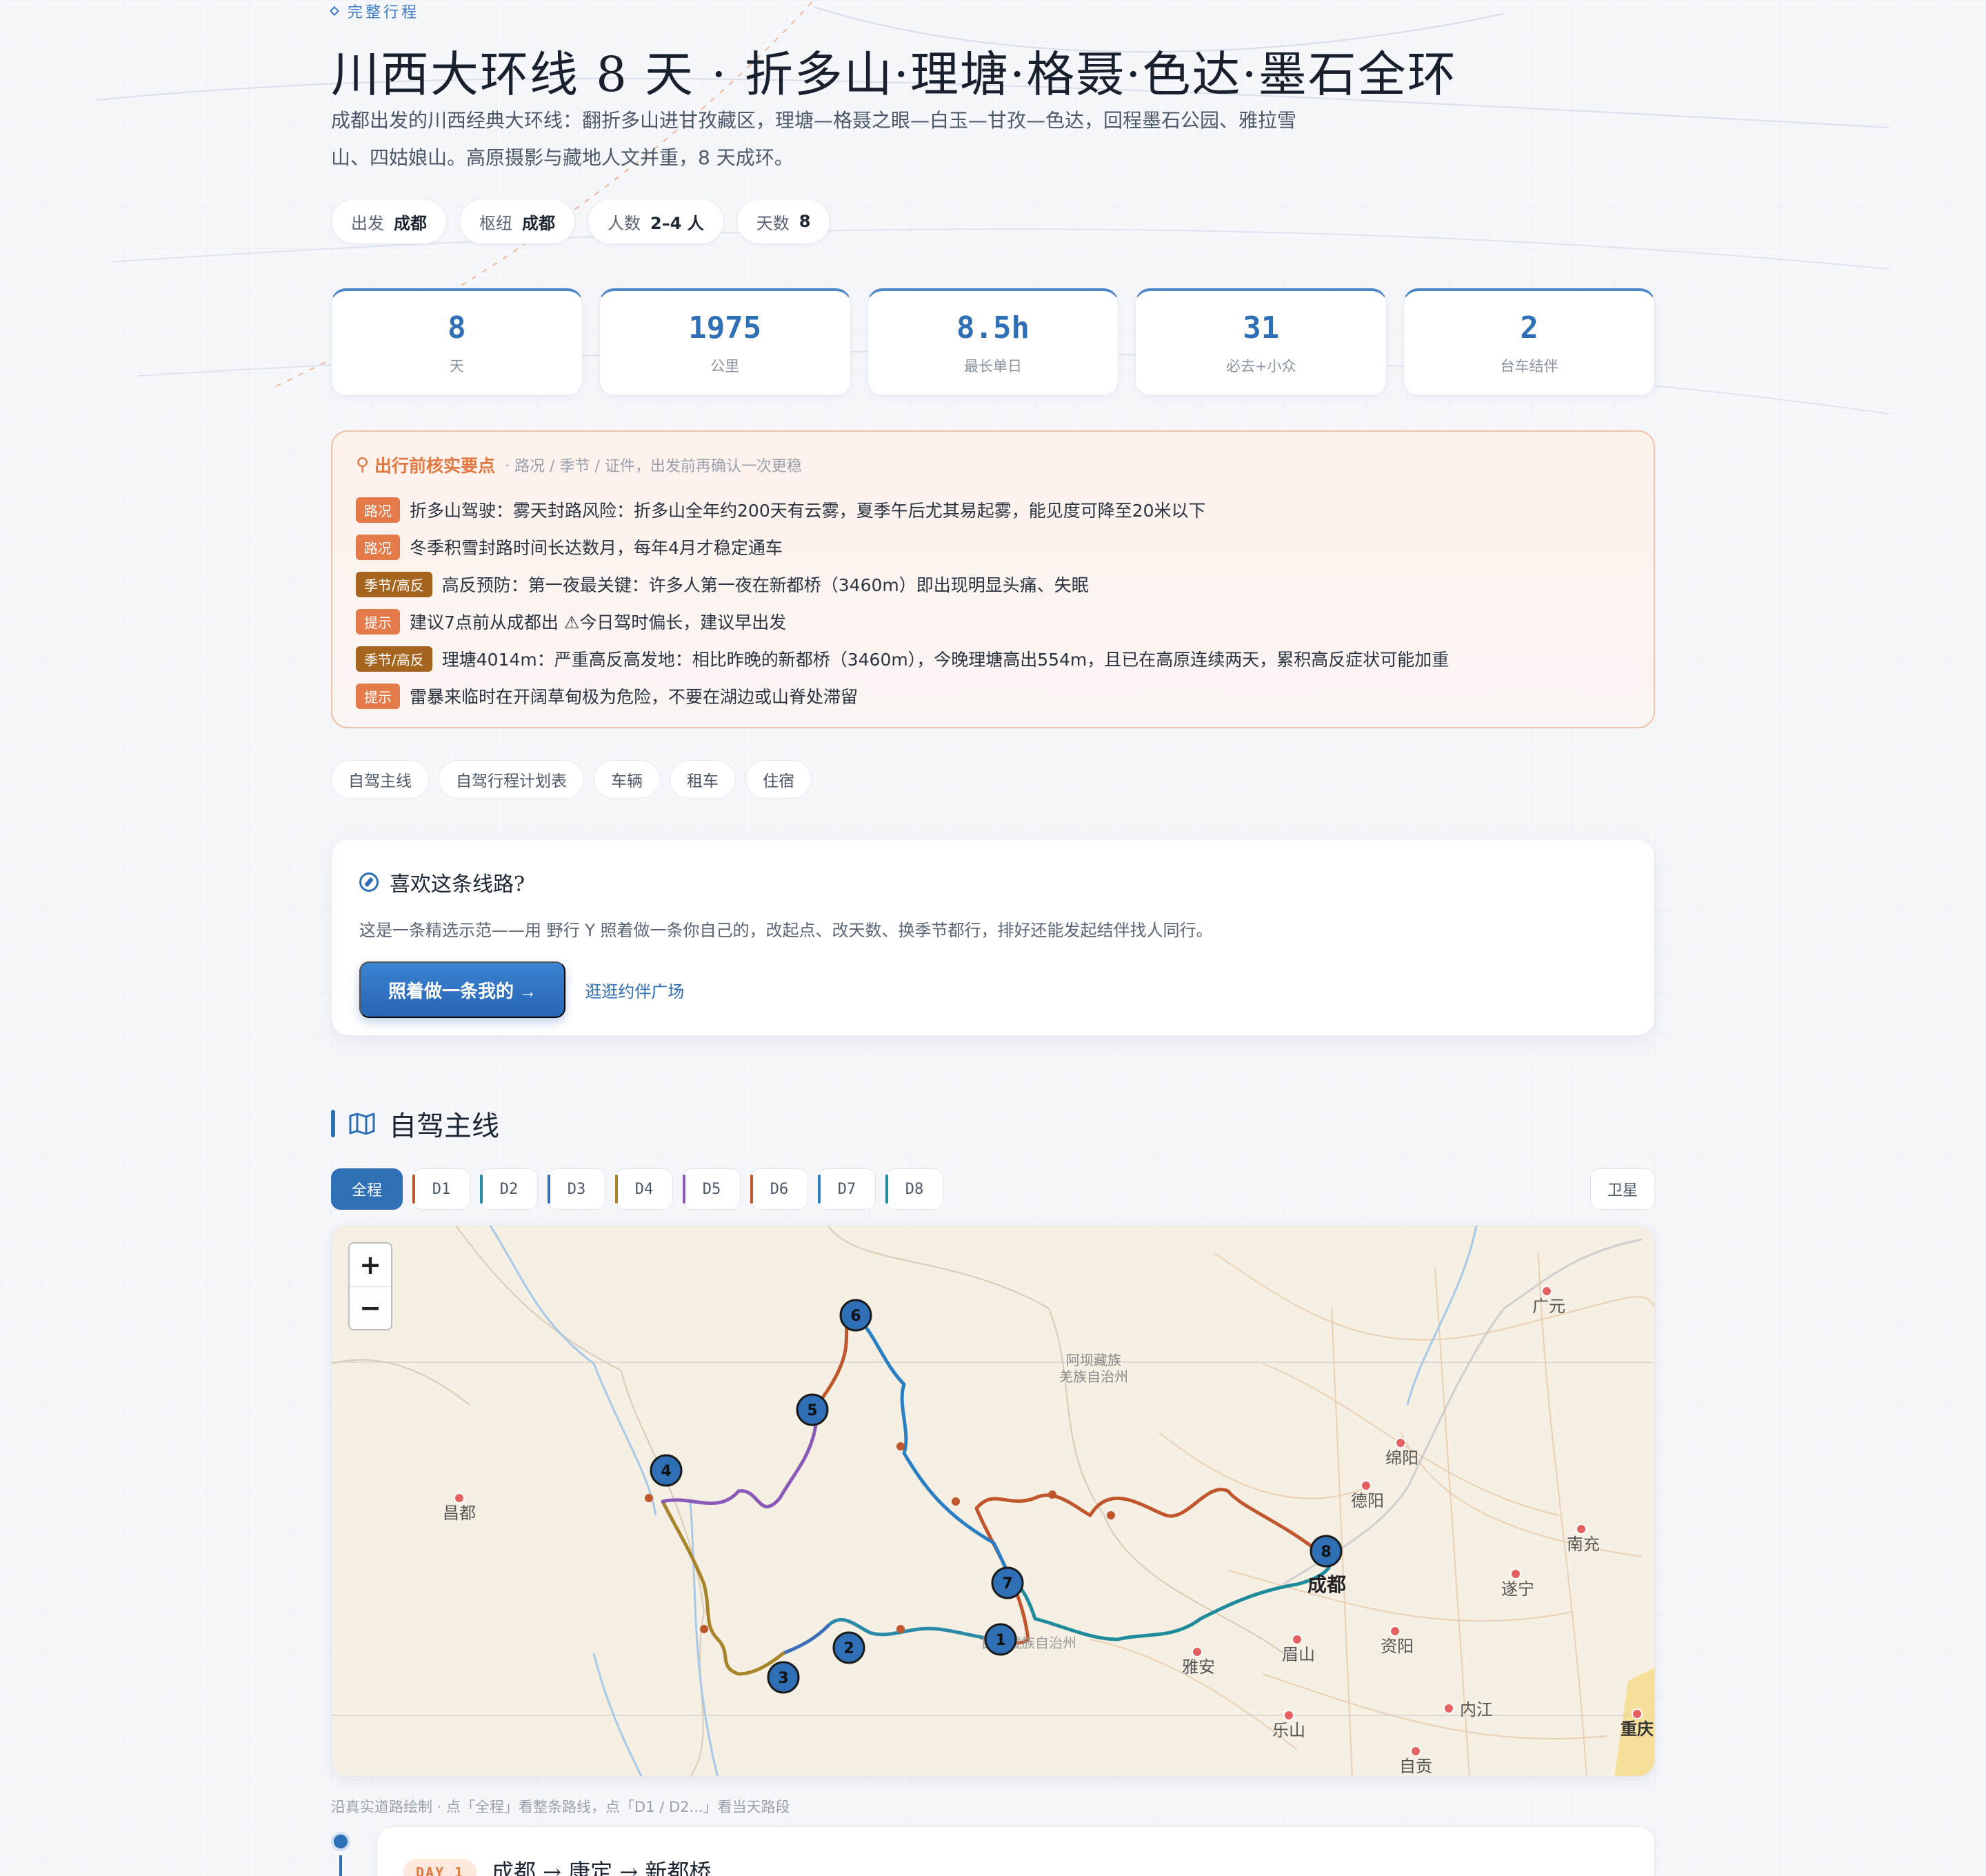  I want to click on label-guangyuan: 广元, so click(1548, 1306).